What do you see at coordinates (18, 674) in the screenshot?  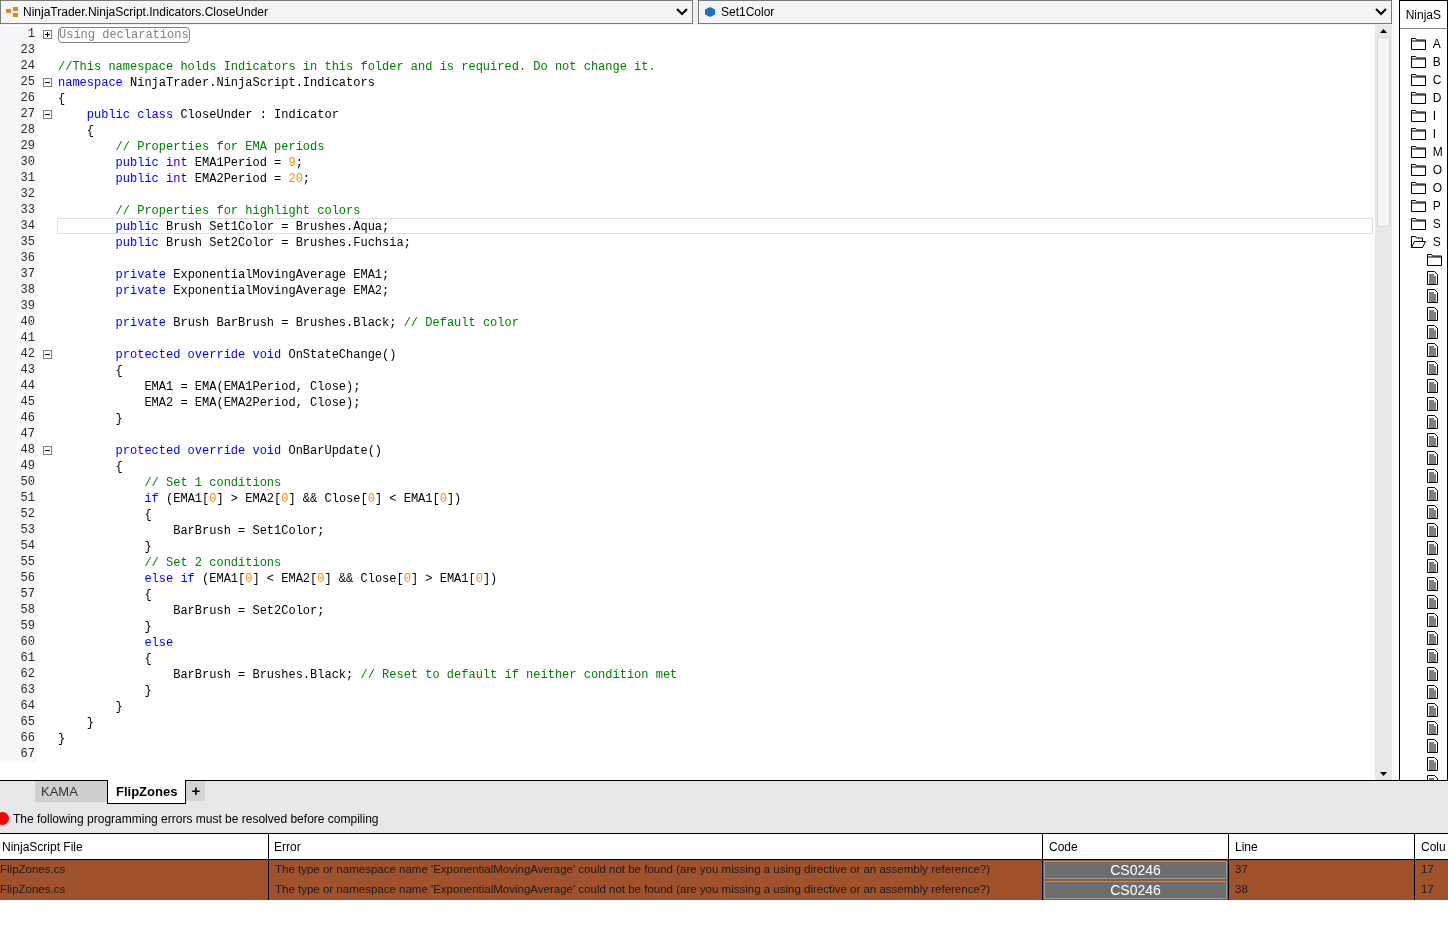 I see `line-number: 62` at bounding box center [18, 674].